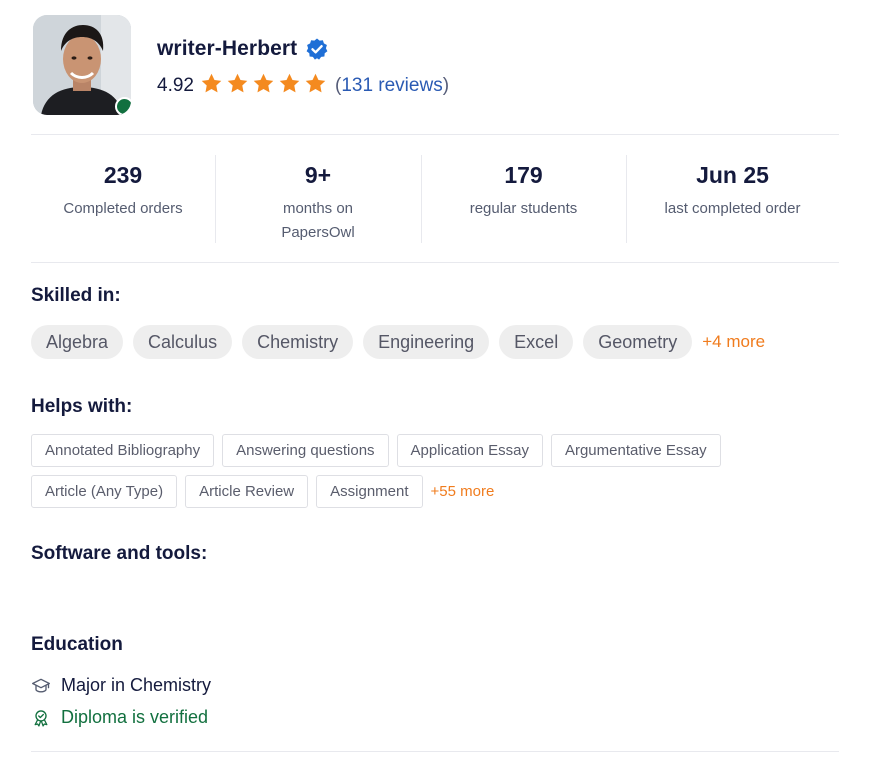  I want to click on stat-last-order: Jun 25 last completed order, so click(732, 199).